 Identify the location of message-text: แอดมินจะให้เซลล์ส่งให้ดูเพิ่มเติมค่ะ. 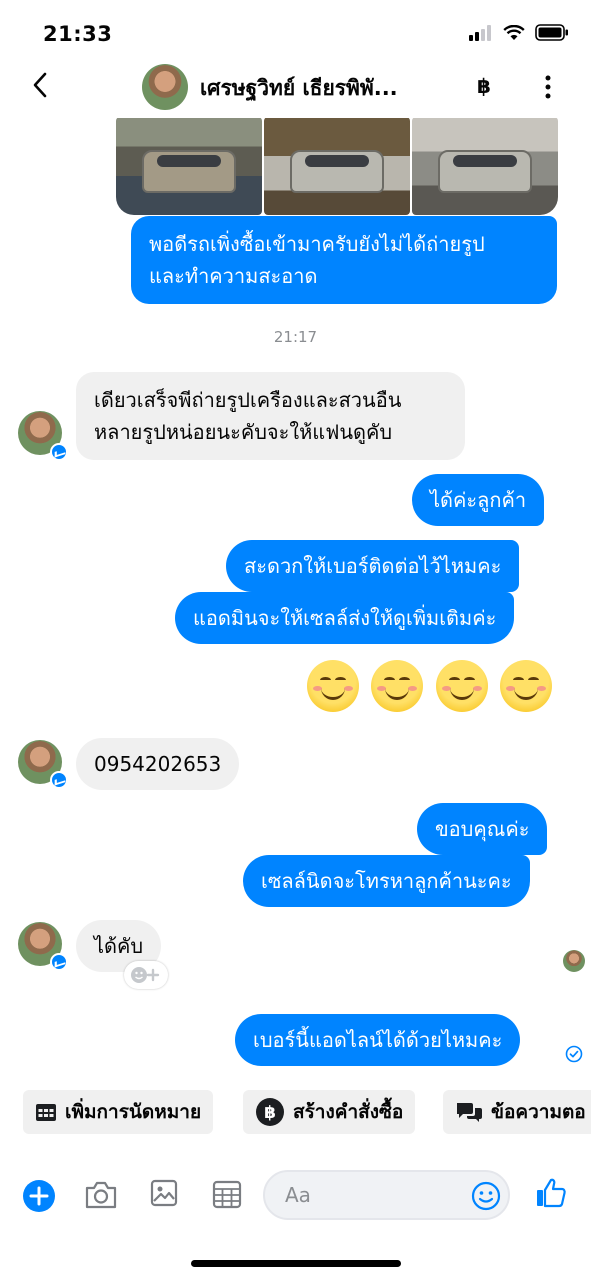
(345, 618).